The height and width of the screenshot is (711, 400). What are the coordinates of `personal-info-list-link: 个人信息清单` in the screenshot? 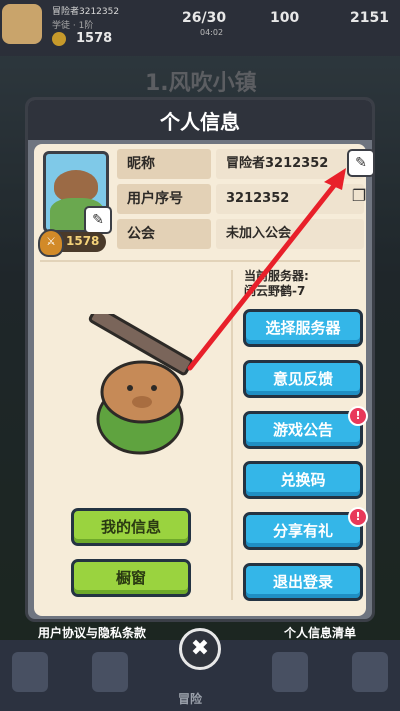 It's located at (320, 632).